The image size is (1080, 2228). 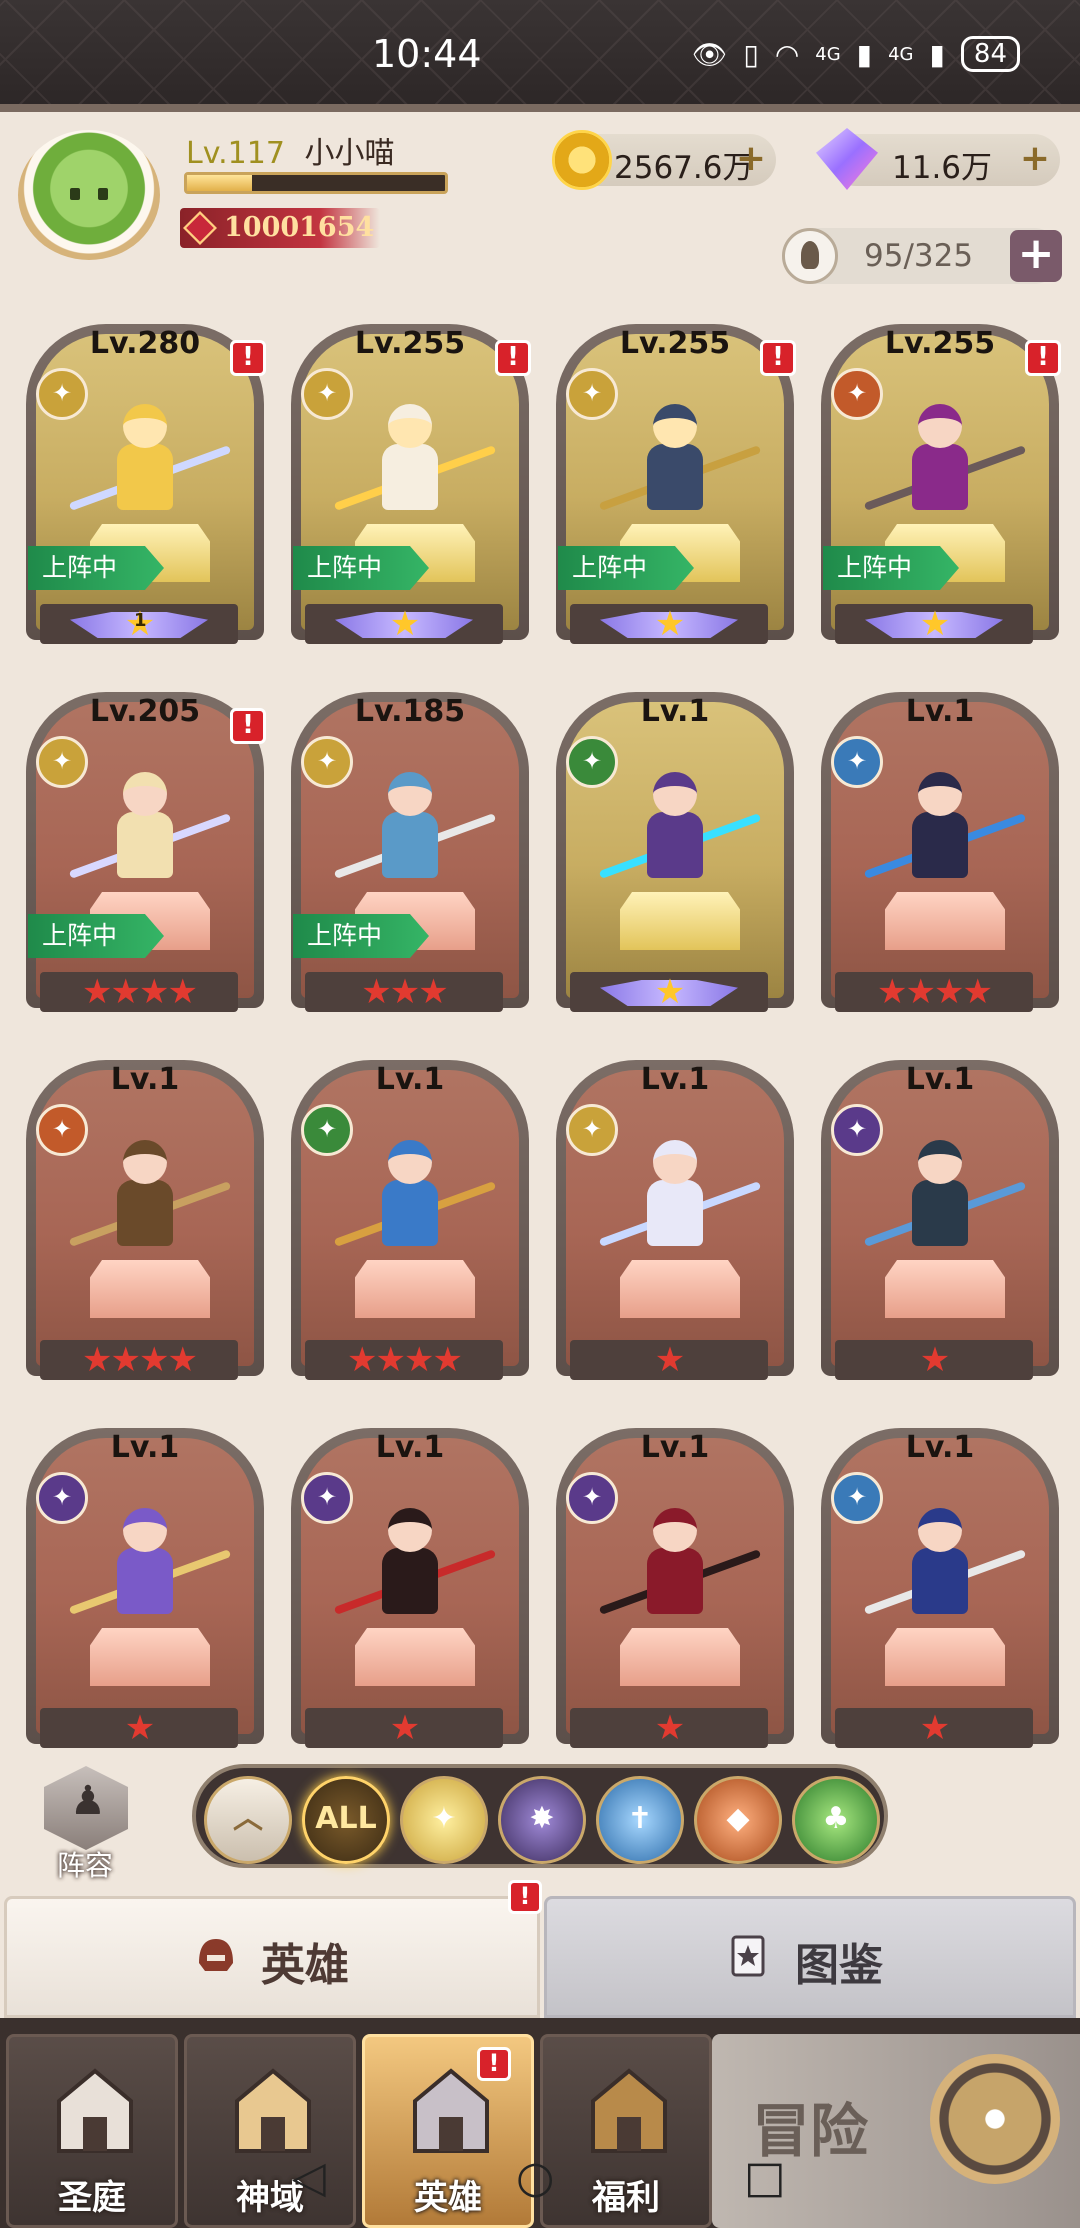 I want to click on hero-star-count: 1, so click(x=140, y=620).